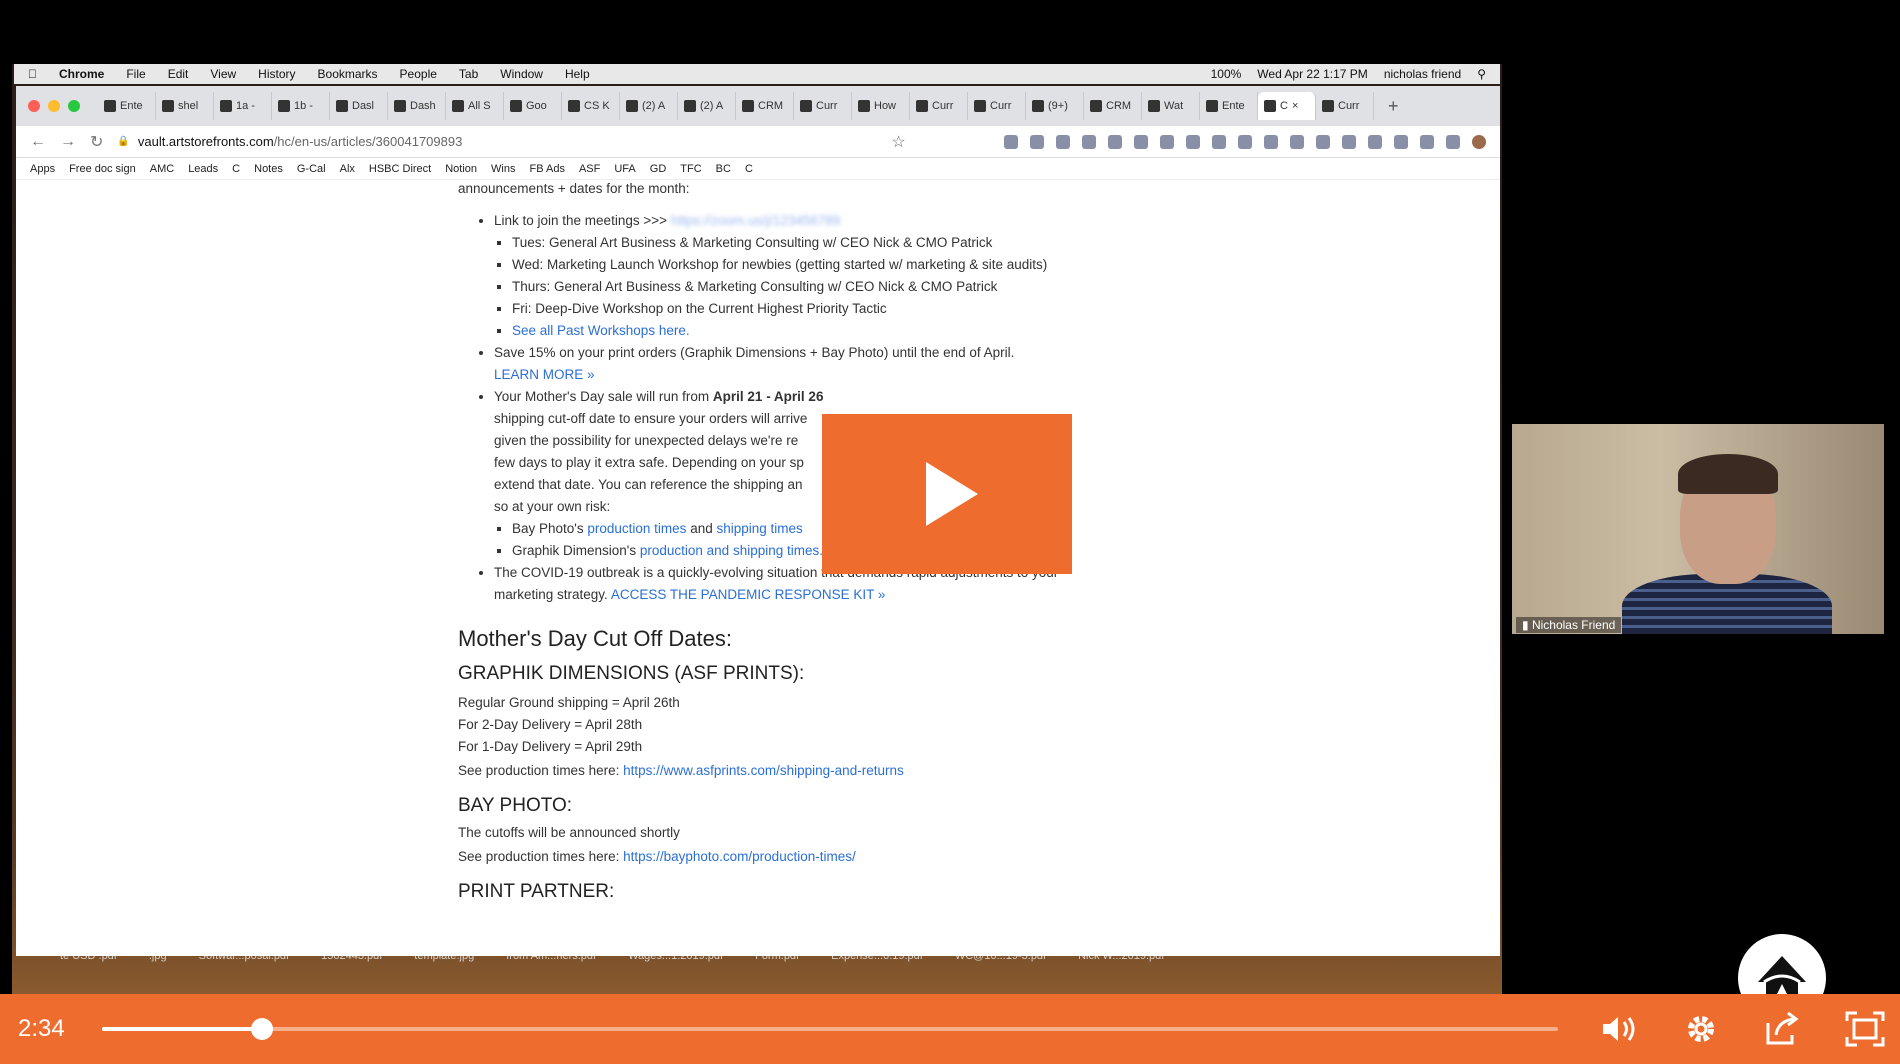  What do you see at coordinates (1619, 1029) in the screenshot?
I see `volume-button` at bounding box center [1619, 1029].